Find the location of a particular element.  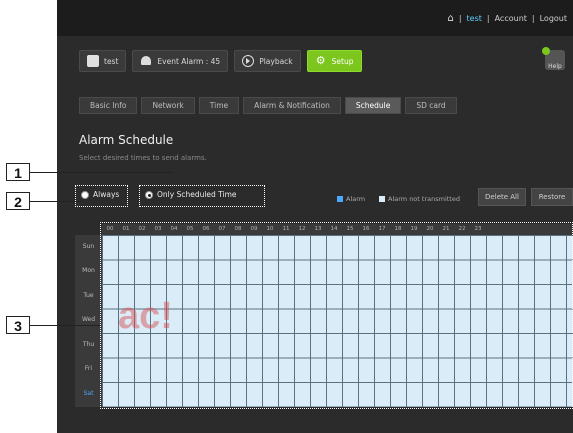

delete-all-button: Delete All is located at coordinates (502, 197).